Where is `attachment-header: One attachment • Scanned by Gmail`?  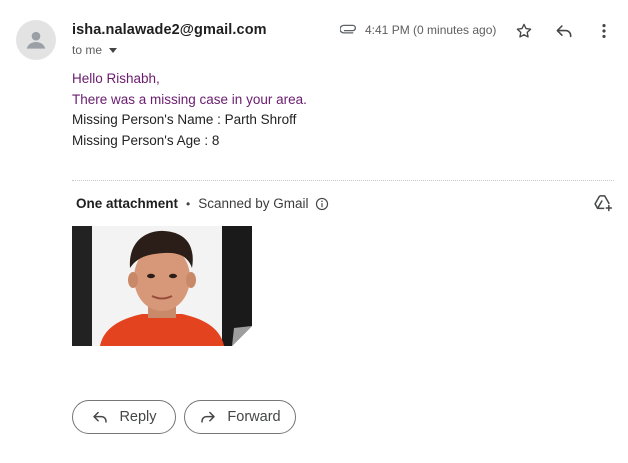
attachment-header: One attachment • Scanned by Gmail is located at coordinates (202, 203).